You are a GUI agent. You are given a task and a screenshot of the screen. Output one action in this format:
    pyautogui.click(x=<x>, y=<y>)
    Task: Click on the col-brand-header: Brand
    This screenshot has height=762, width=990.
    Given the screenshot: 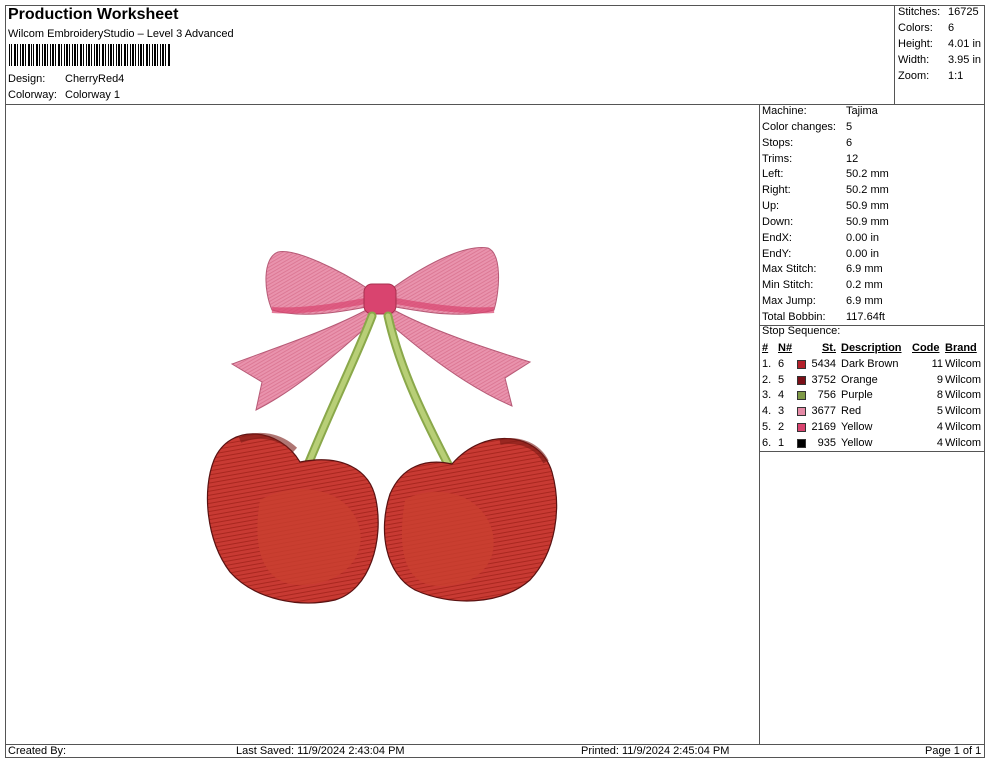 What is the action you would take?
    pyautogui.click(x=961, y=348)
    